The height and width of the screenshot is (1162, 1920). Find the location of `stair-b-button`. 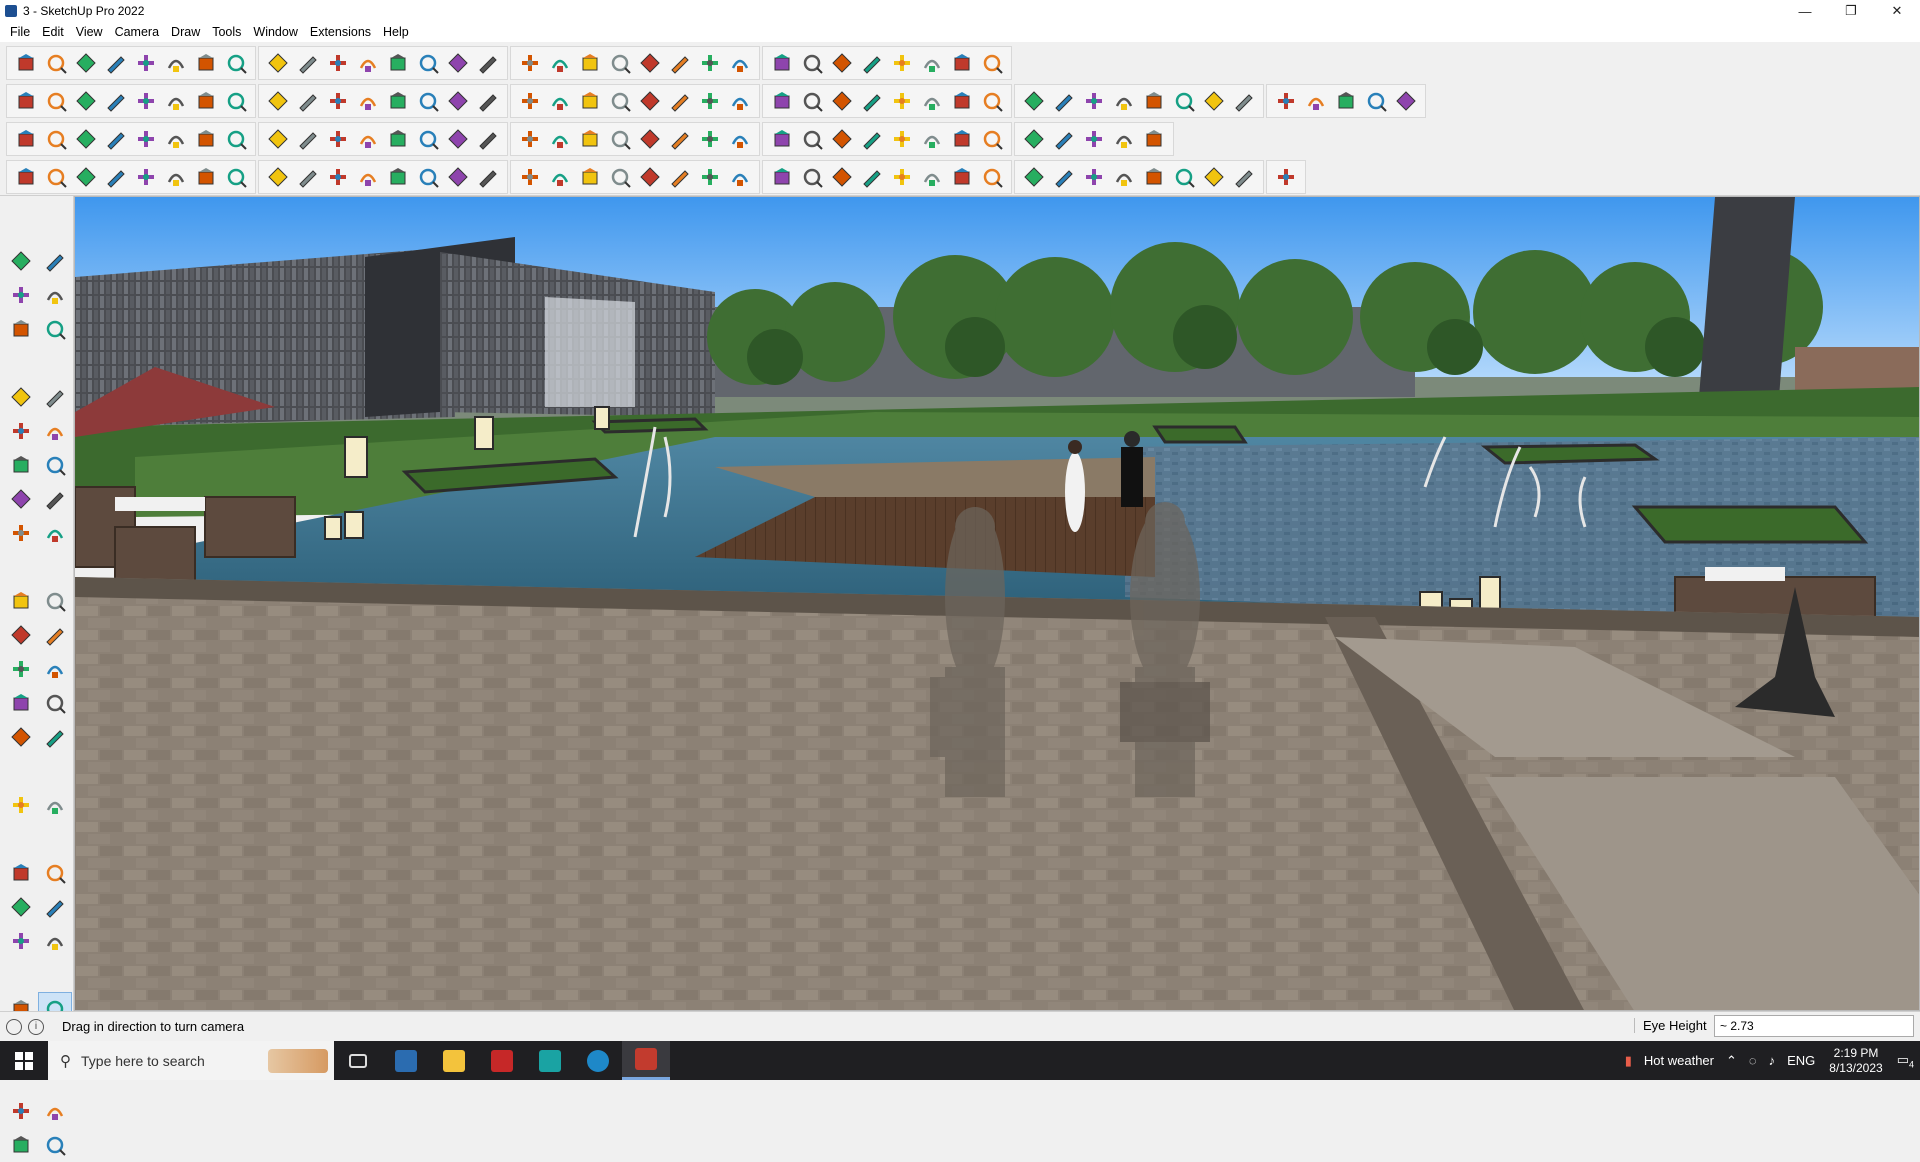

stair-b-button is located at coordinates (872, 177).